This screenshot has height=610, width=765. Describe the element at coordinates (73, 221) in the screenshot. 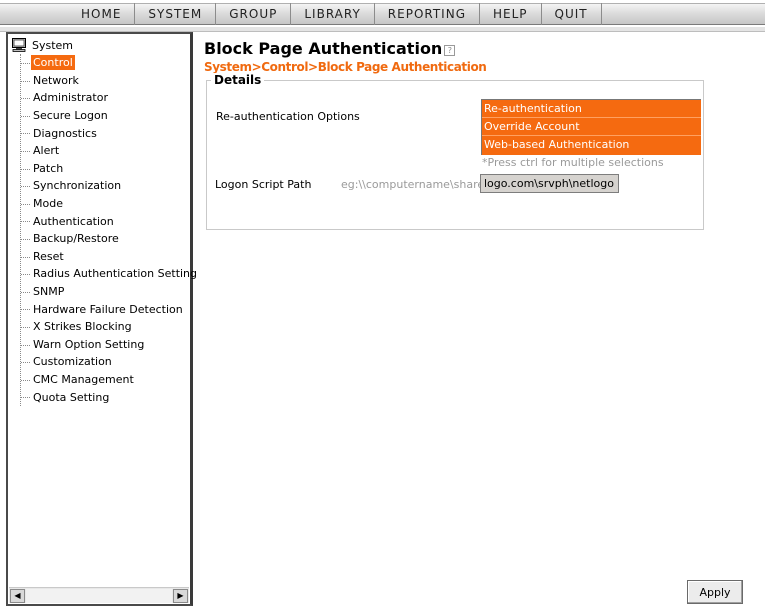

I see `sidebar-item-label: Authentication` at that location.